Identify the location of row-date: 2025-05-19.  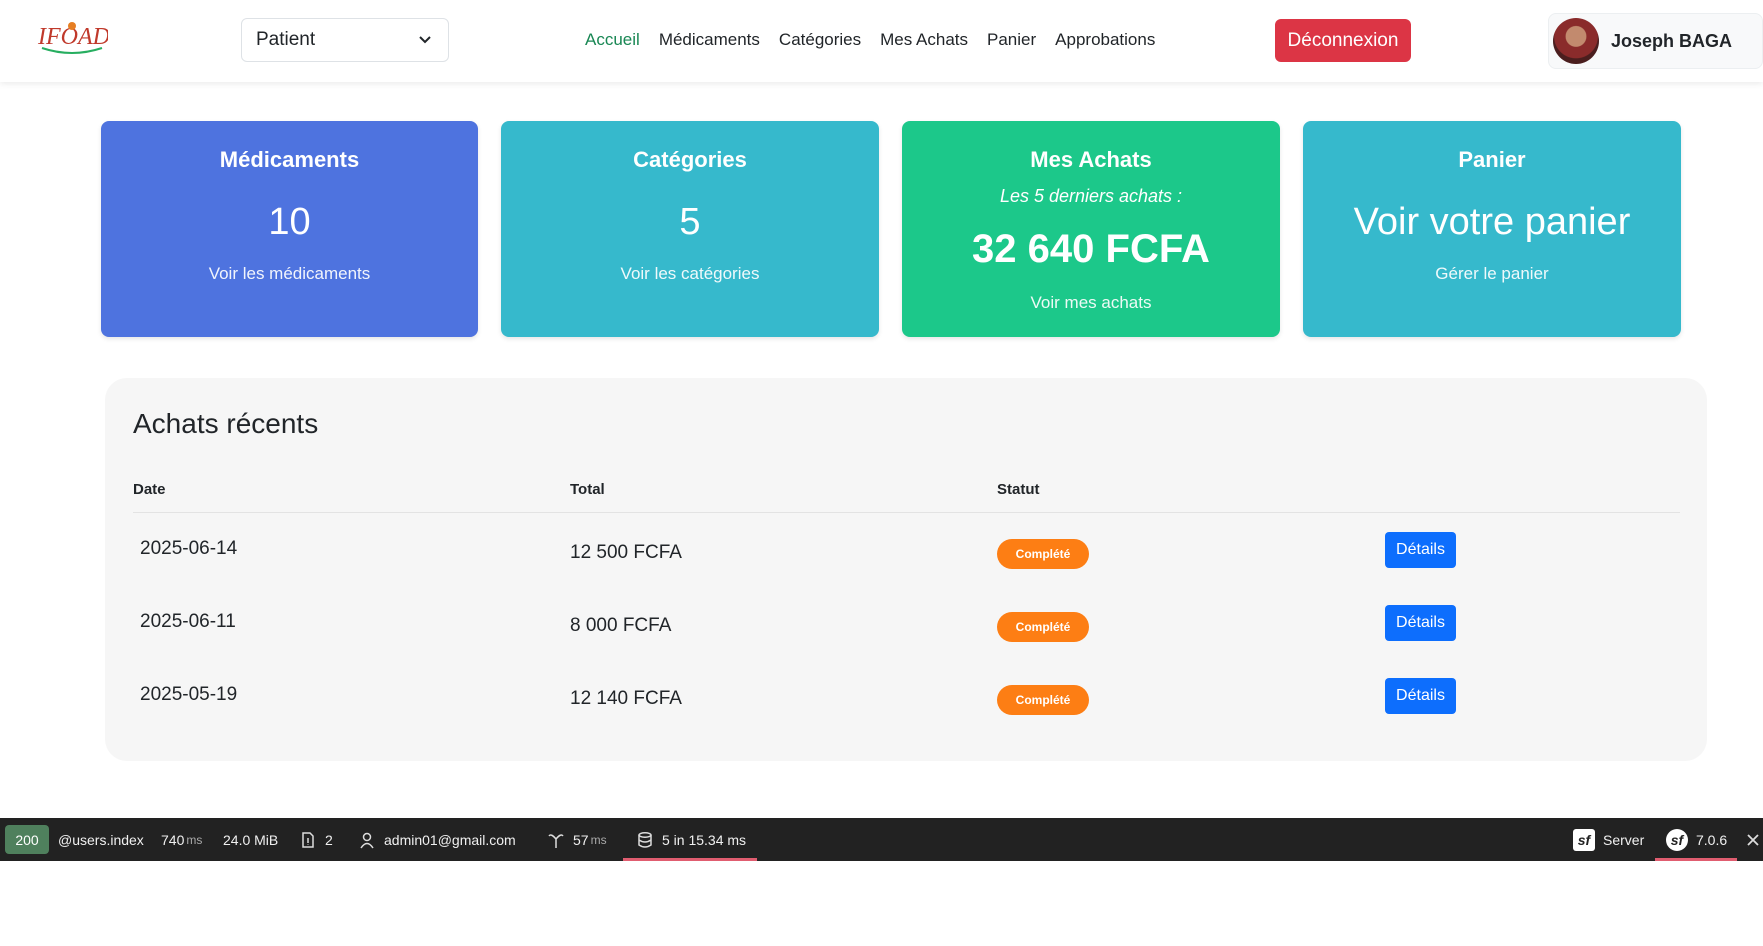
(189, 694).